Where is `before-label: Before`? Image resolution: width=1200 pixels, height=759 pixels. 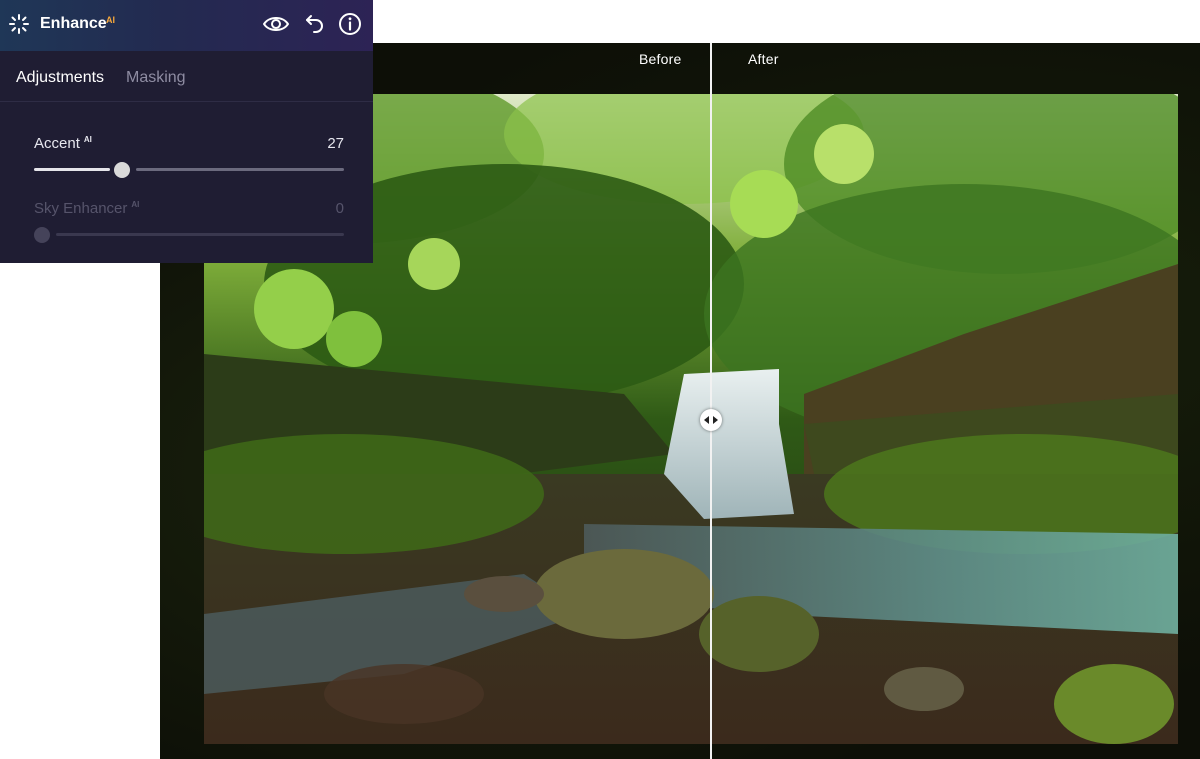
before-label: Before is located at coordinates (660, 59).